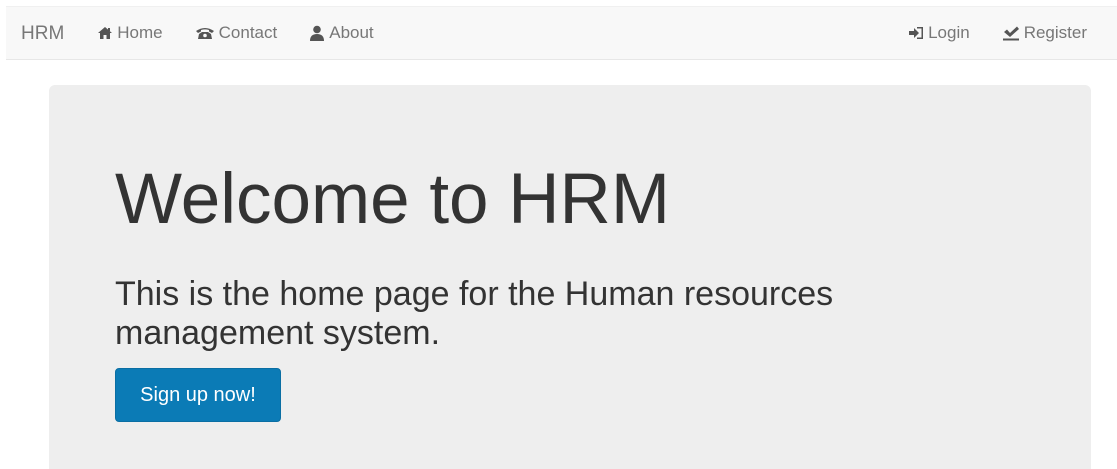 The height and width of the screenshot is (469, 1117). I want to click on nav-item-contact: Contact, so click(236, 33).